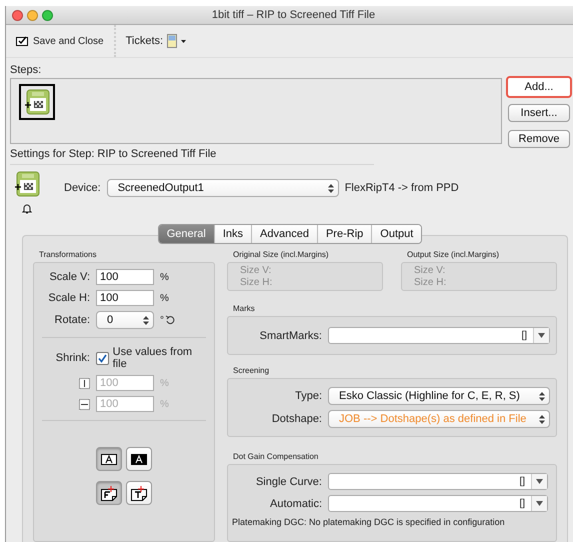 The height and width of the screenshot is (542, 573). Describe the element at coordinates (244, 308) in the screenshot. I see `section-title: Marks` at that location.